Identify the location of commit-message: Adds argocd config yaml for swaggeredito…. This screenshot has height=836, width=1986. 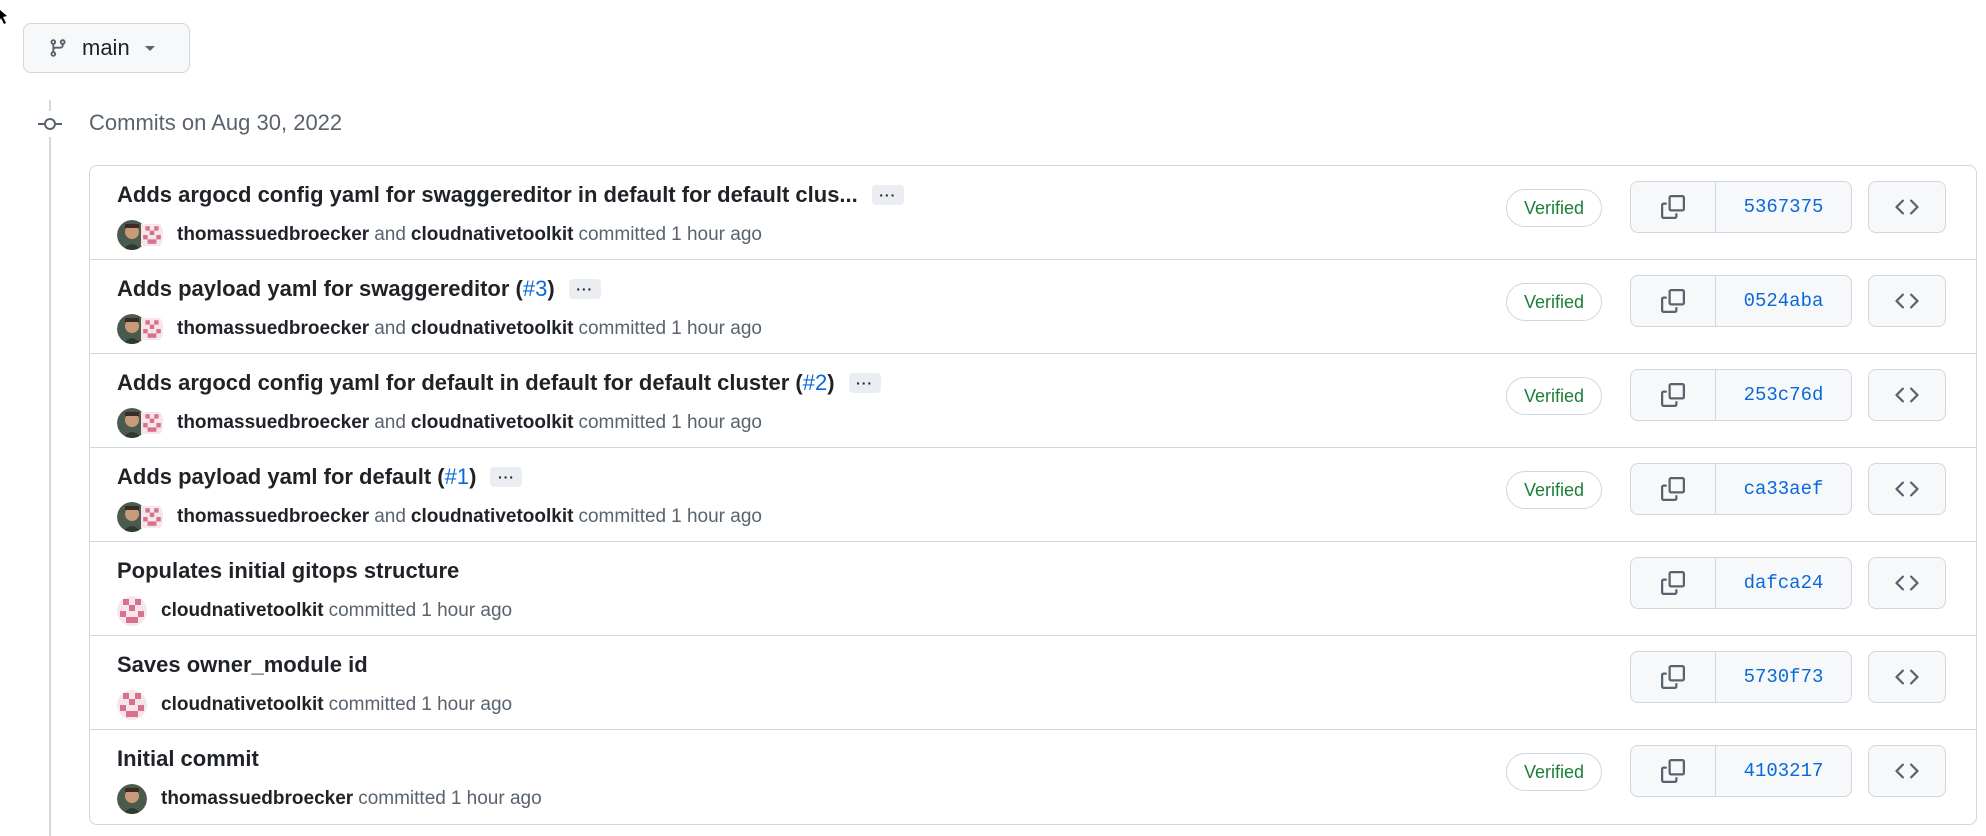
(510, 195).